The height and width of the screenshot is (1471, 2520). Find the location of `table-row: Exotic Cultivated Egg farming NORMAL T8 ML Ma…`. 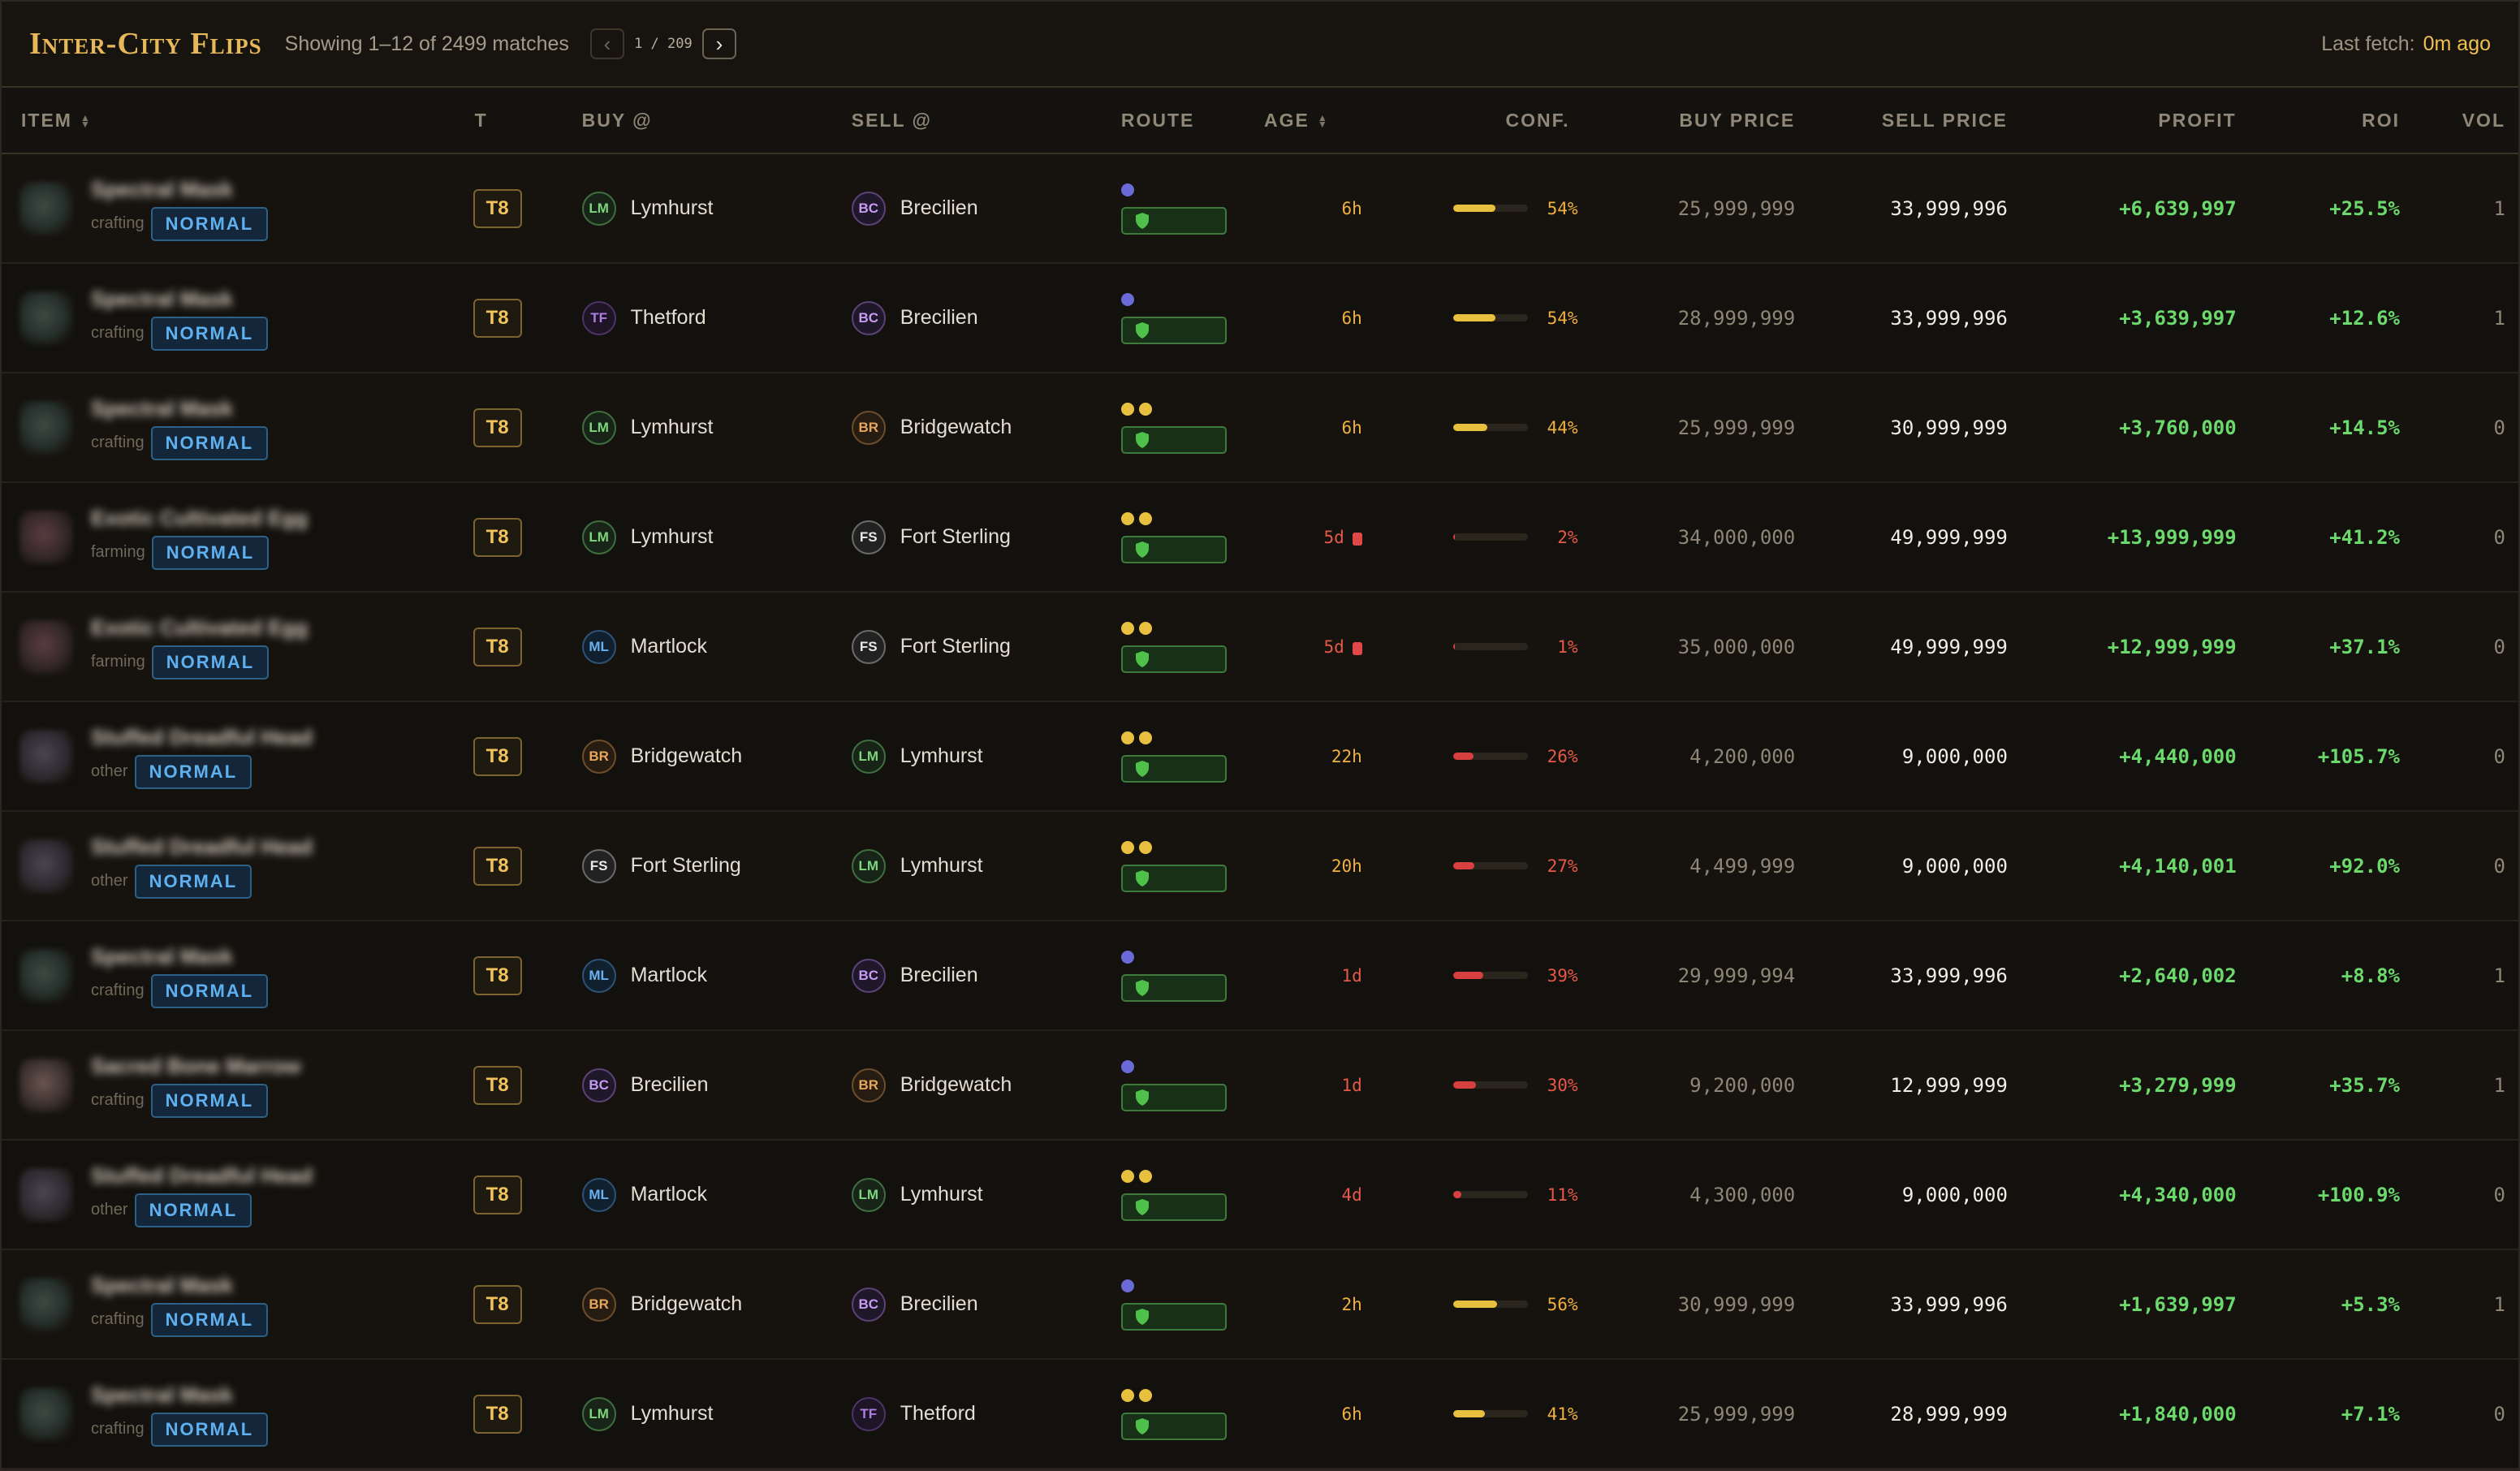

table-row: Exotic Cultivated Egg farming NORMAL T8 ML Ma… is located at coordinates (1260, 646).